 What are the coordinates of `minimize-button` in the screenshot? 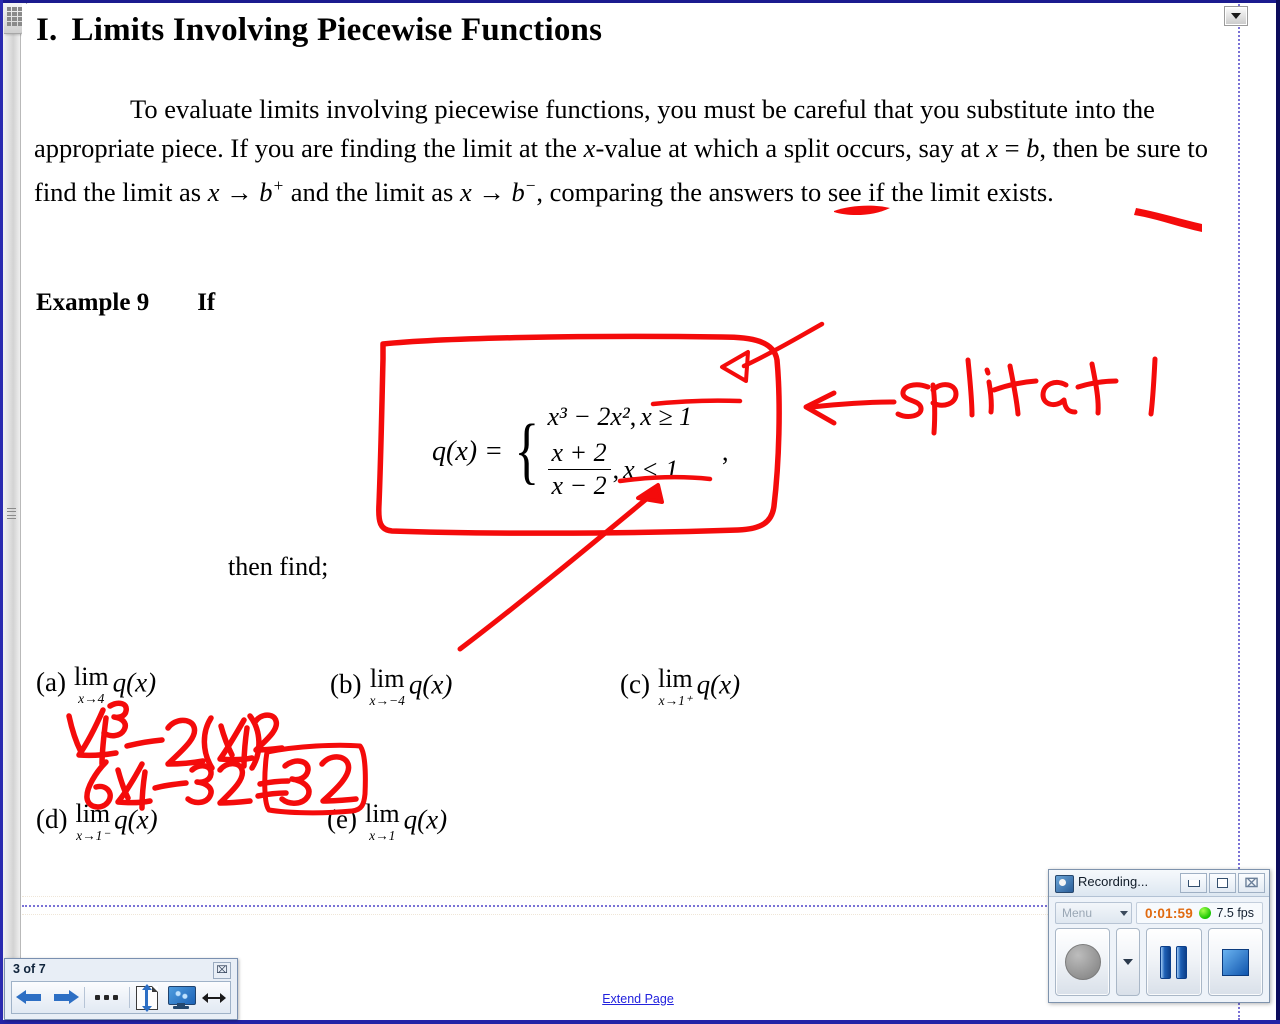 It's located at (1193, 883).